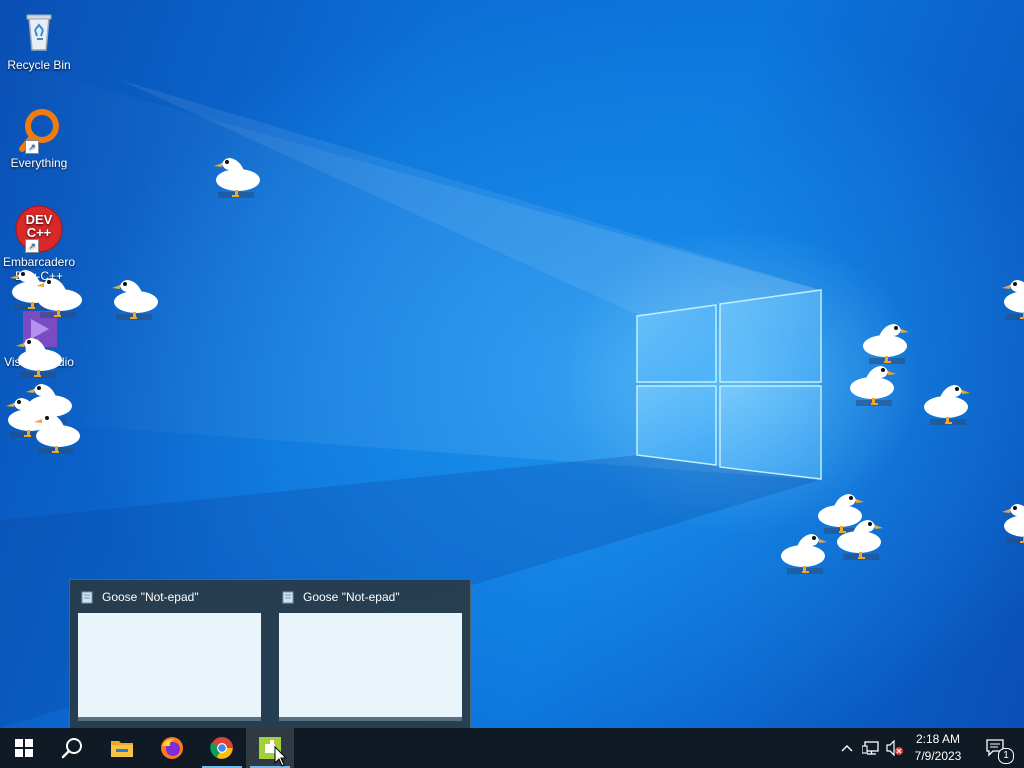  What do you see at coordinates (39, 226) in the screenshot?
I see `devcpp-badge-text: DEV C++` at bounding box center [39, 226].